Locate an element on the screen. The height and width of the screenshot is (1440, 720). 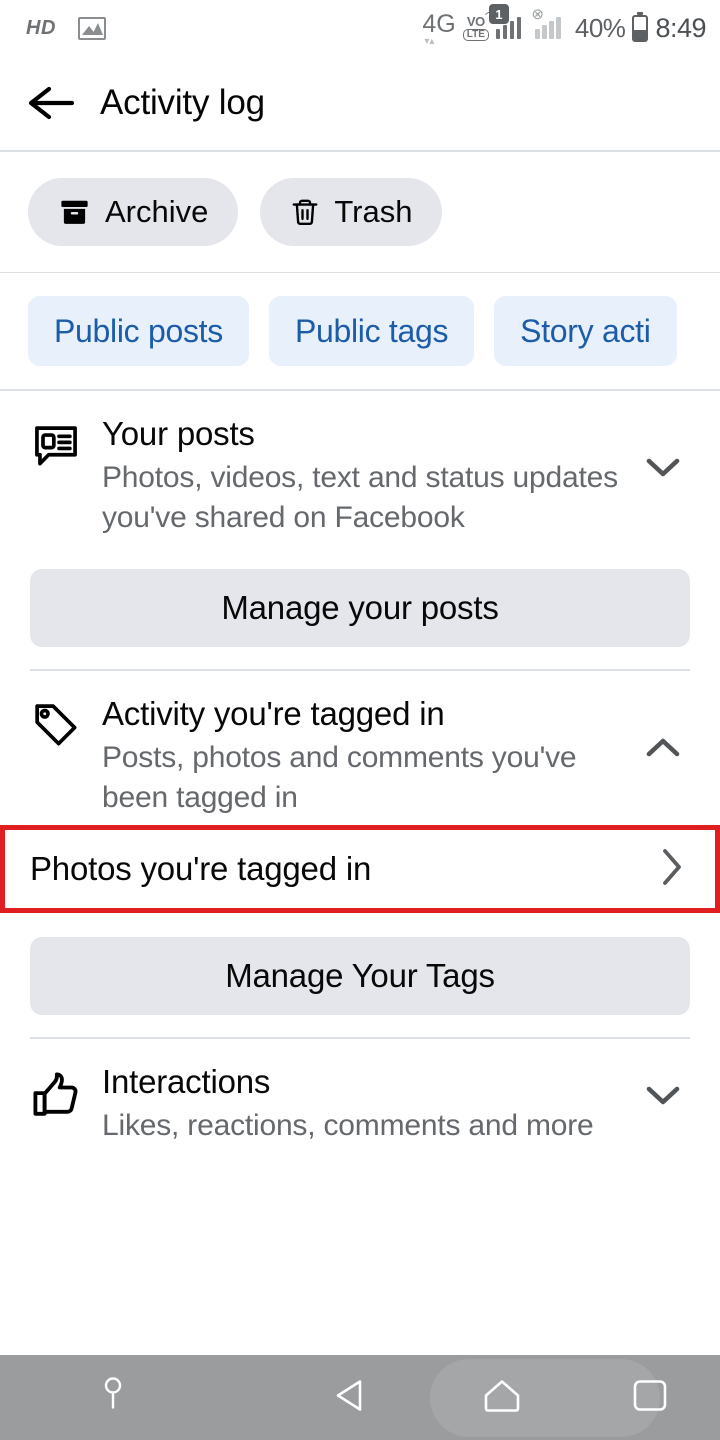
filter-chip-story-activity: Story acti is located at coordinates (585, 331).